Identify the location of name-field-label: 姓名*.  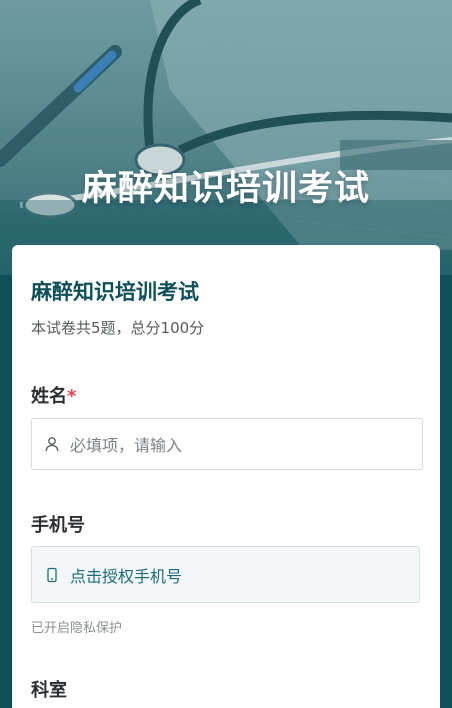
(53, 395).